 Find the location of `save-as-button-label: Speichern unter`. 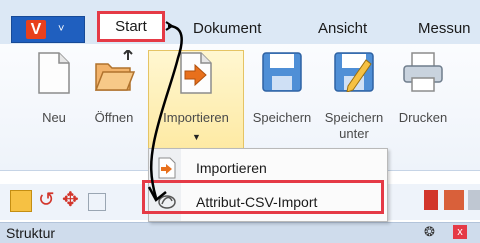

save-as-button-label: Speichern unter is located at coordinates (354, 126).